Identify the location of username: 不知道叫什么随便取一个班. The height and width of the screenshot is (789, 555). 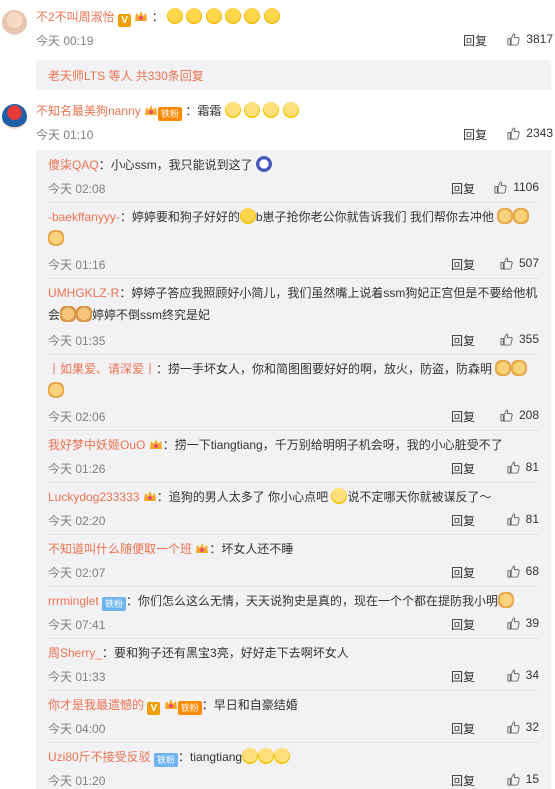
(120, 549).